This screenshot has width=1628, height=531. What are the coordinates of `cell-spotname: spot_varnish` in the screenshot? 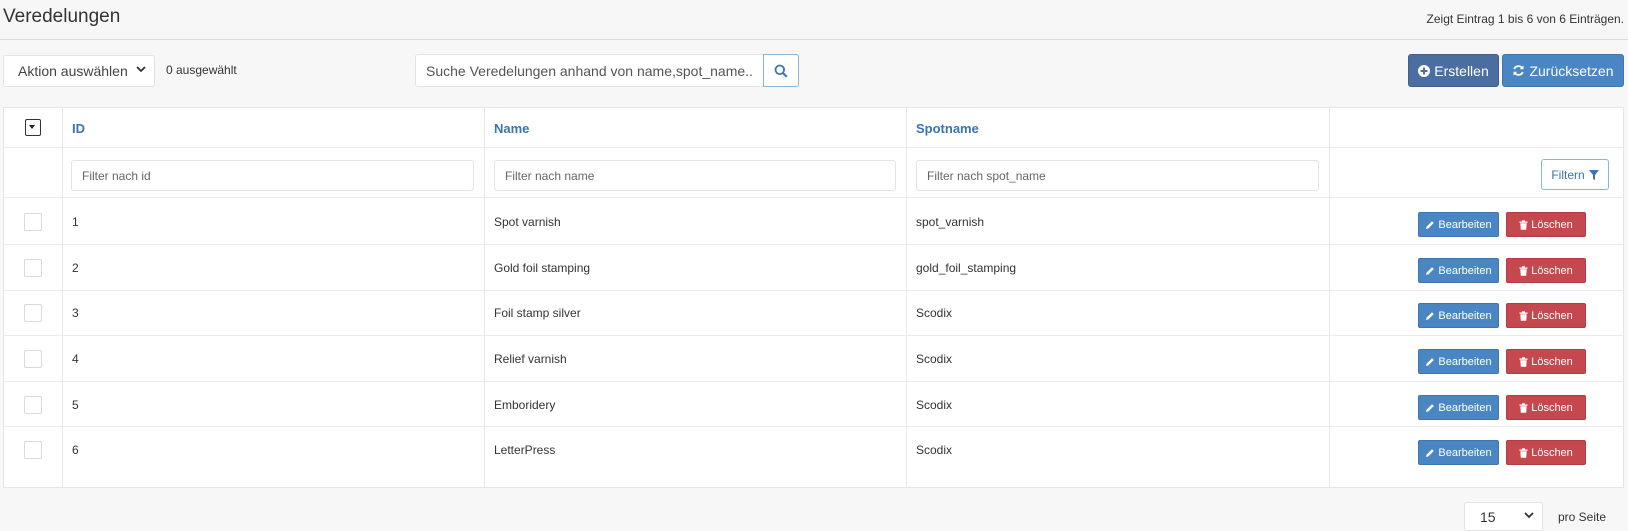 It's located at (950, 222).